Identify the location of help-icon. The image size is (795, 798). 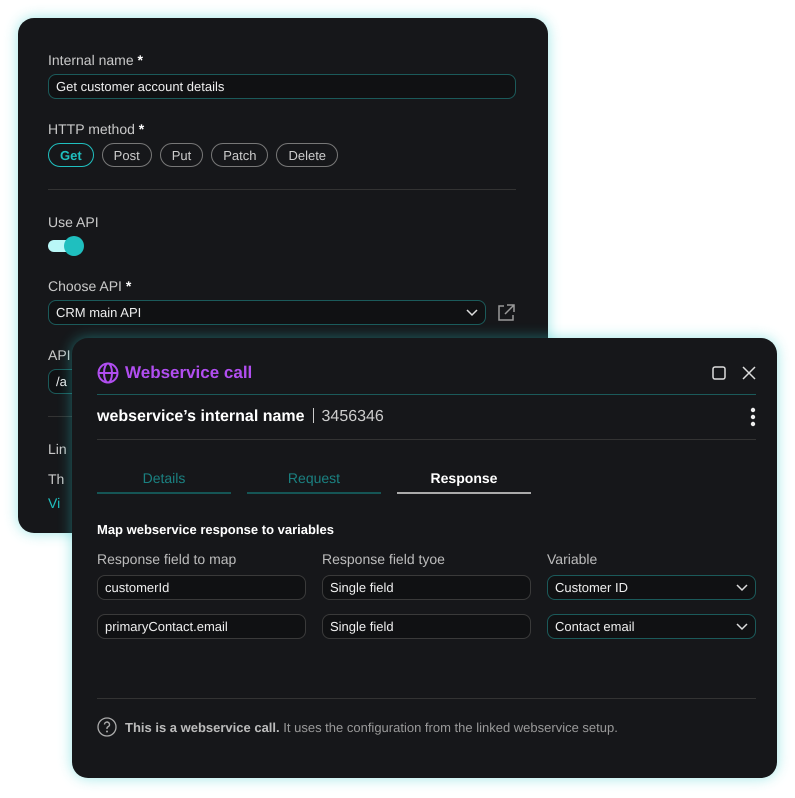
(107, 727).